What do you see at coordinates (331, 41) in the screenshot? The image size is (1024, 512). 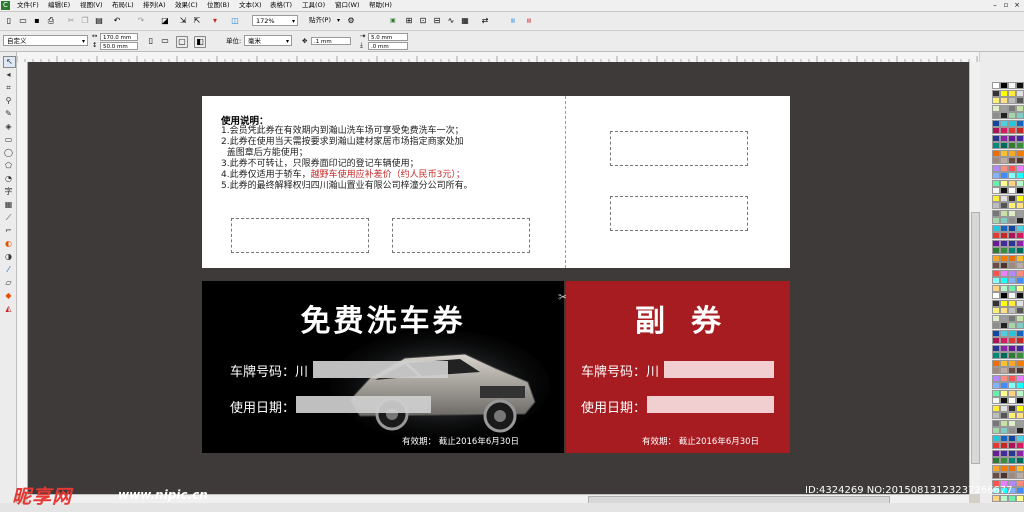 I see `nudge-field: .1 mm` at bounding box center [331, 41].